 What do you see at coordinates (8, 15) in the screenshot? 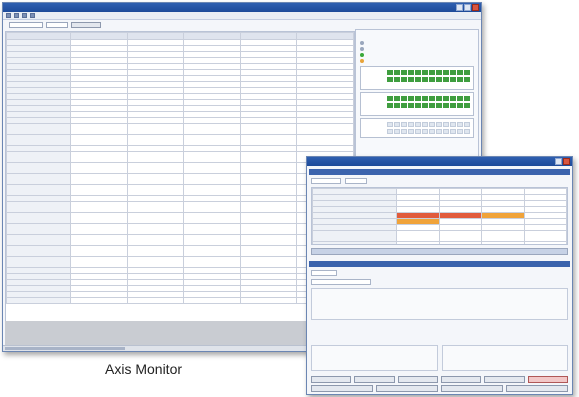
I see `save-icon` at bounding box center [8, 15].